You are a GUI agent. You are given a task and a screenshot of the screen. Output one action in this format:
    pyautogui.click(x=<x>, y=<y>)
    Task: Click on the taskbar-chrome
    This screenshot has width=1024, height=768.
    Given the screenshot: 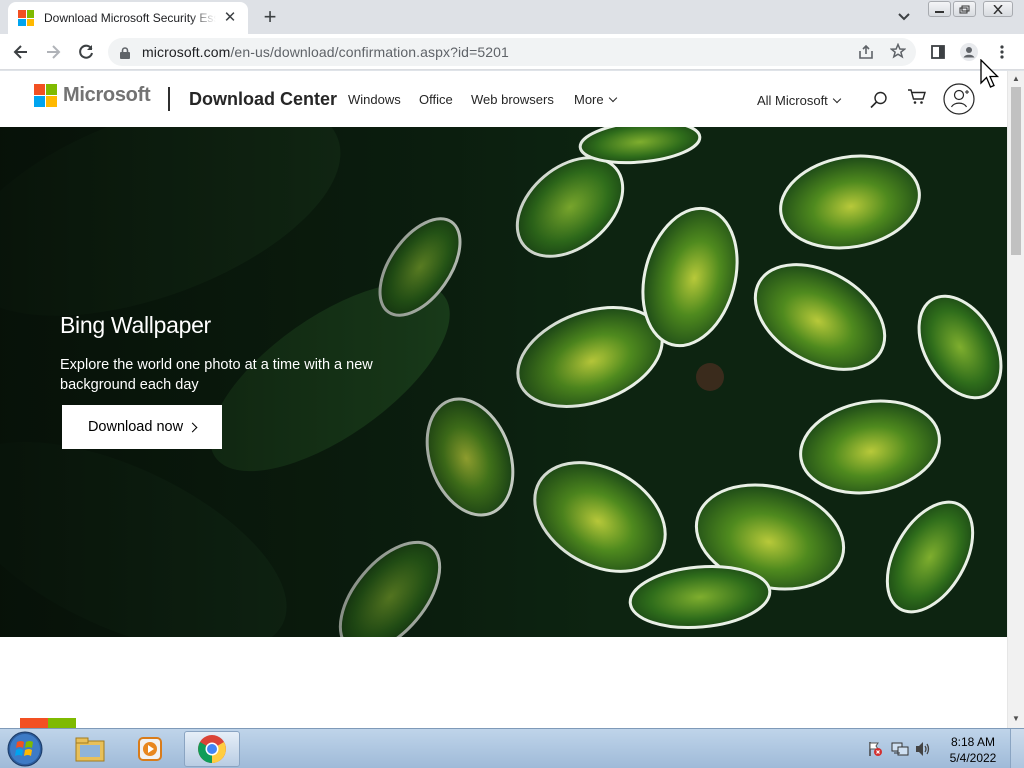 What is the action you would take?
    pyautogui.click(x=212, y=749)
    